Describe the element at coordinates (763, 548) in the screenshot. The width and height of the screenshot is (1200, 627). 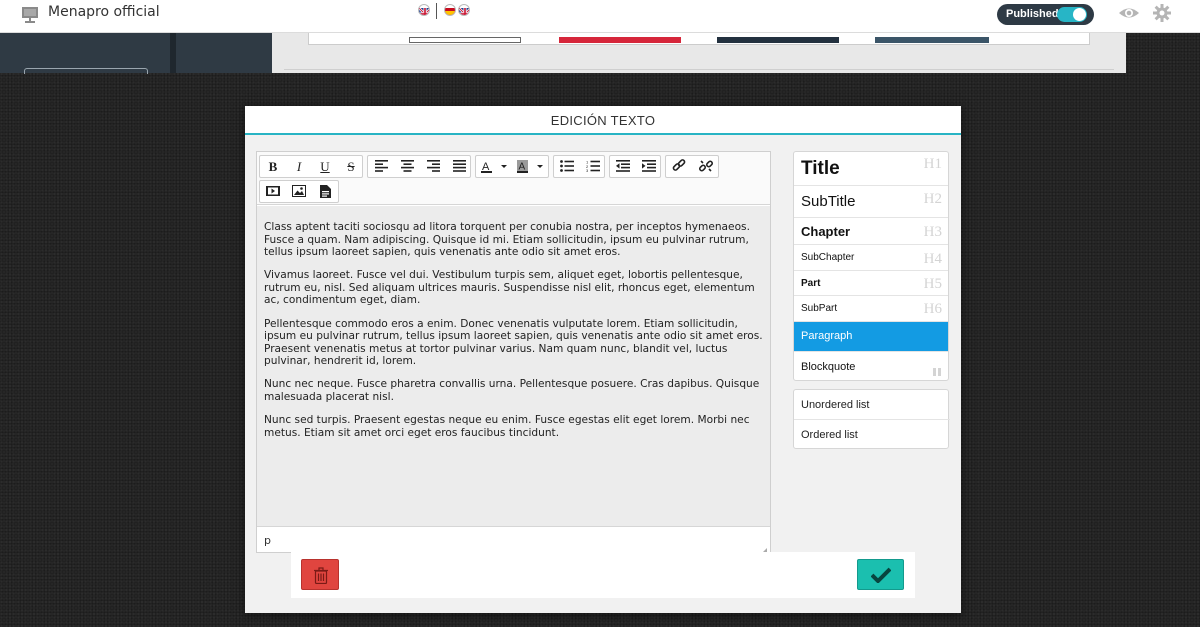
I see `resize-handle-icon` at that location.